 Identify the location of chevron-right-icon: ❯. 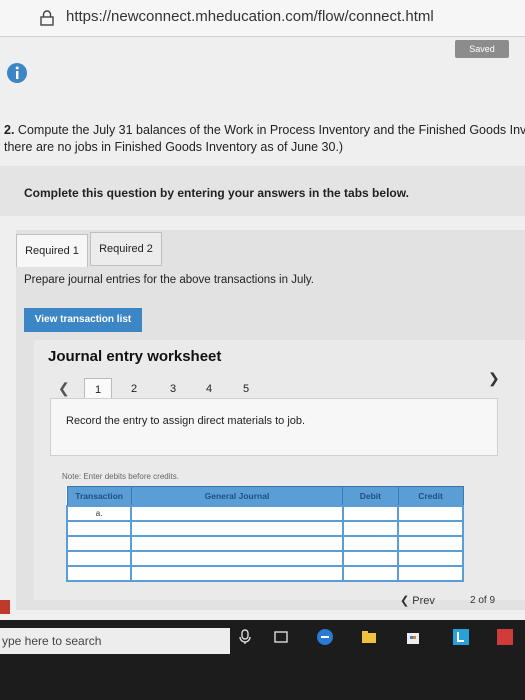
(494, 378).